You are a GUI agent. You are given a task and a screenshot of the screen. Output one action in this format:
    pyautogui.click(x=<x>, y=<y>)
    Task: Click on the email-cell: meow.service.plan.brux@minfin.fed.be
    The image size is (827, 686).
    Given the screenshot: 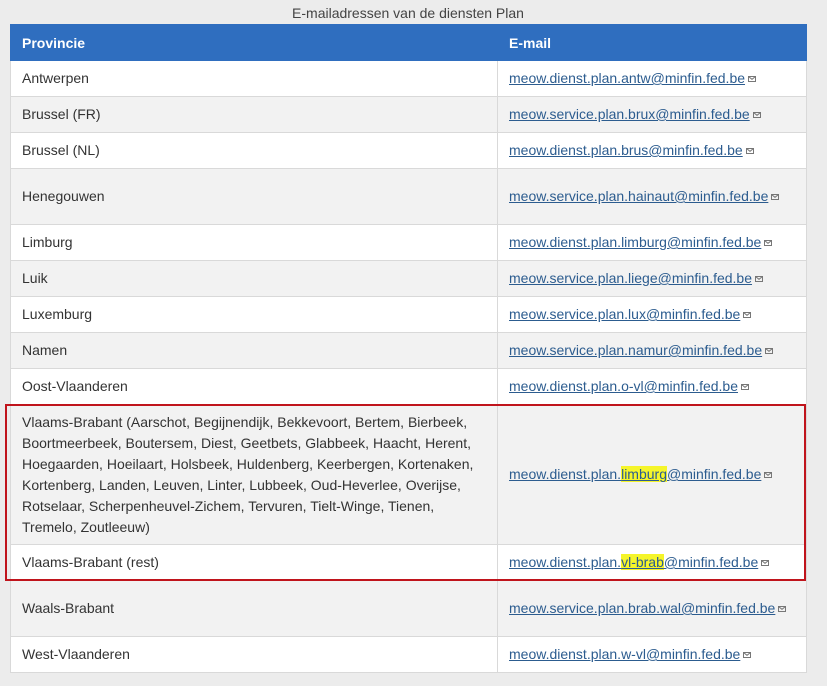 What is the action you would take?
    pyautogui.click(x=652, y=114)
    